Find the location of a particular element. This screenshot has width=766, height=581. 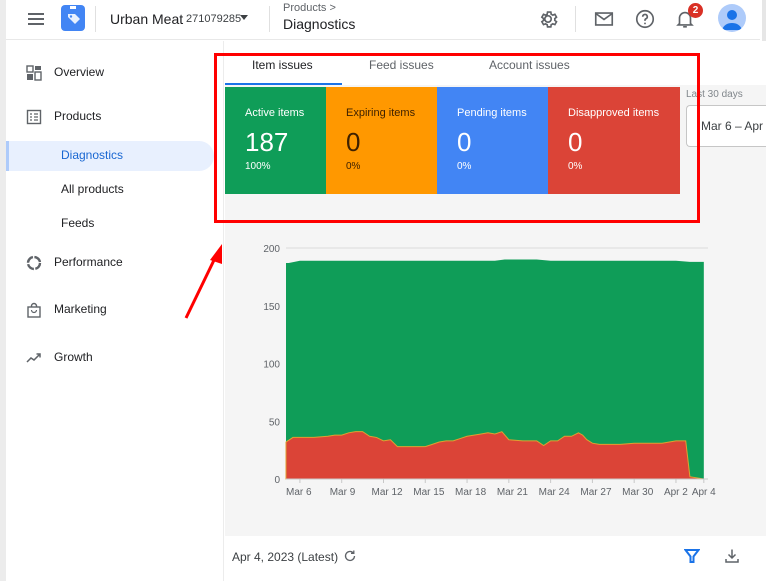

dashboard-icon is located at coordinates (34, 73).